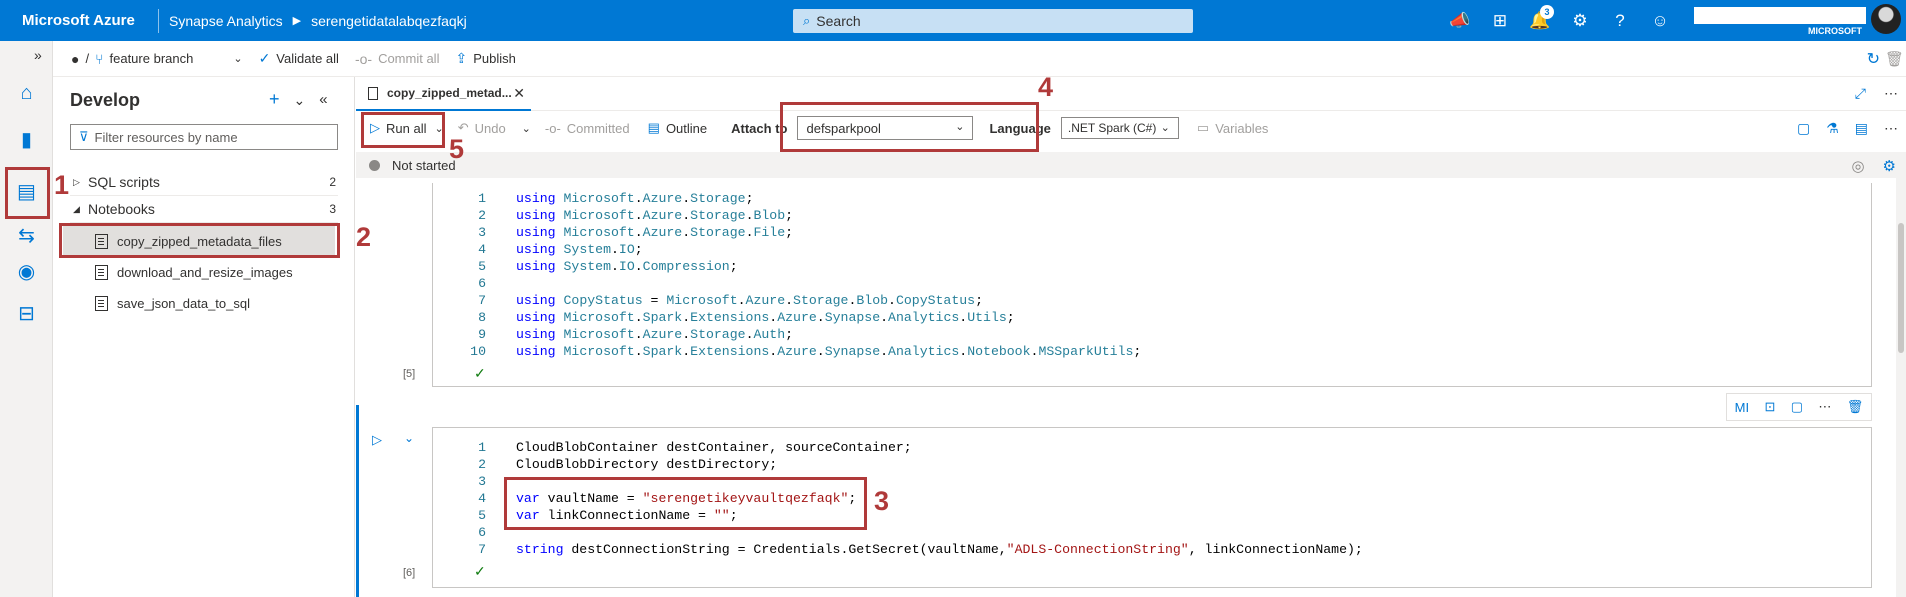 The width and height of the screenshot is (1906, 597). Describe the element at coordinates (226, 21) in the screenshot. I see `service-name: Synapse Analytics` at that location.